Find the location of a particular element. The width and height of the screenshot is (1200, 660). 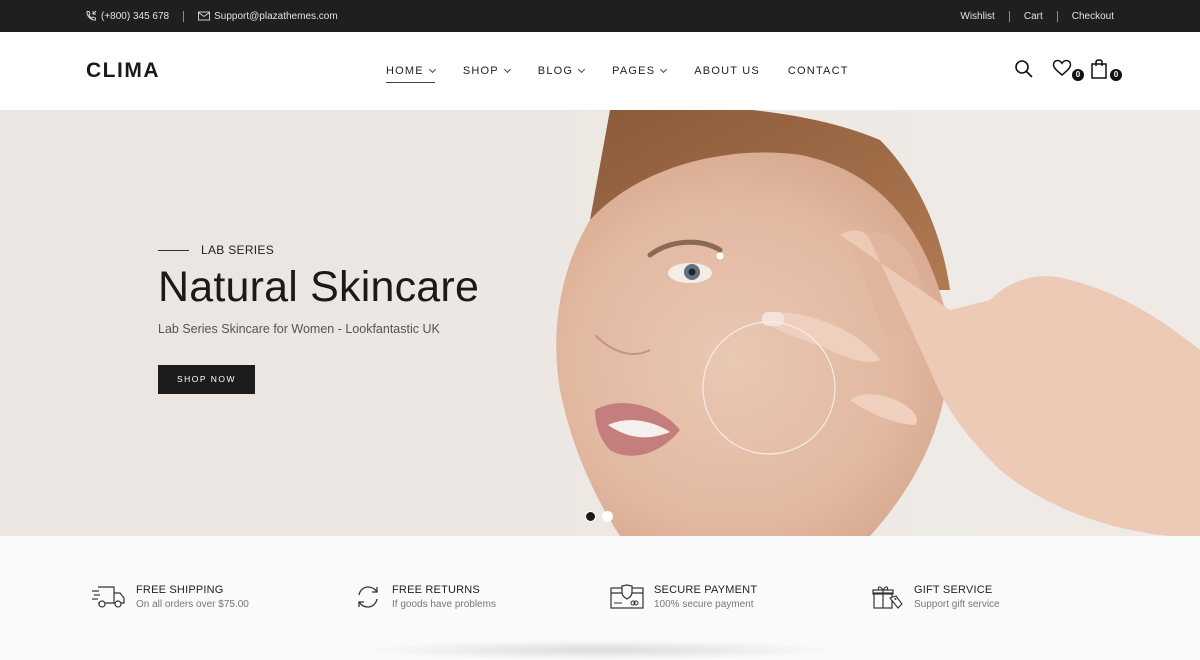

hero-eyebrow: LAB SERIES is located at coordinates (318, 250).